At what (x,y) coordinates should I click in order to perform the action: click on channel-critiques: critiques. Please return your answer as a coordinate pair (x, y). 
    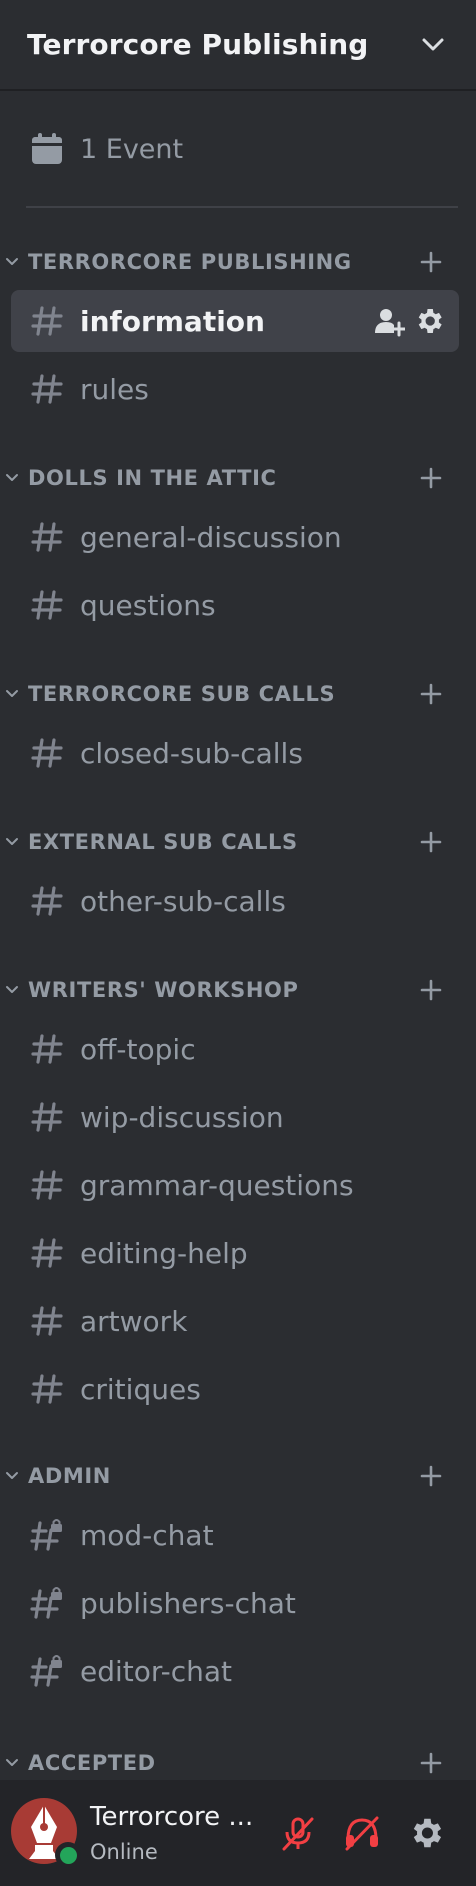
    Looking at the image, I should click on (235, 1389).